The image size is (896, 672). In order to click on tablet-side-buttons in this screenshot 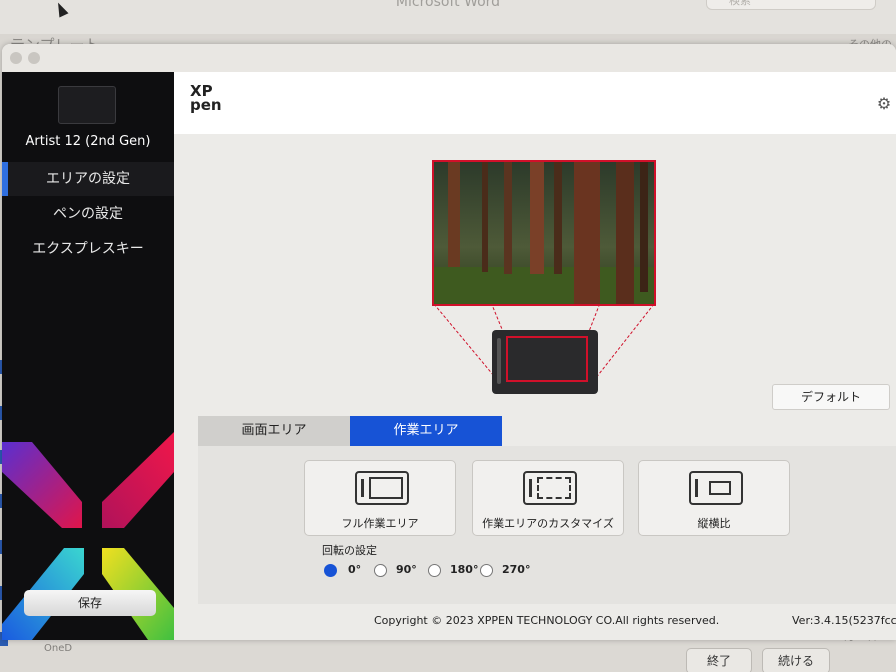, I will do `click(499, 361)`.